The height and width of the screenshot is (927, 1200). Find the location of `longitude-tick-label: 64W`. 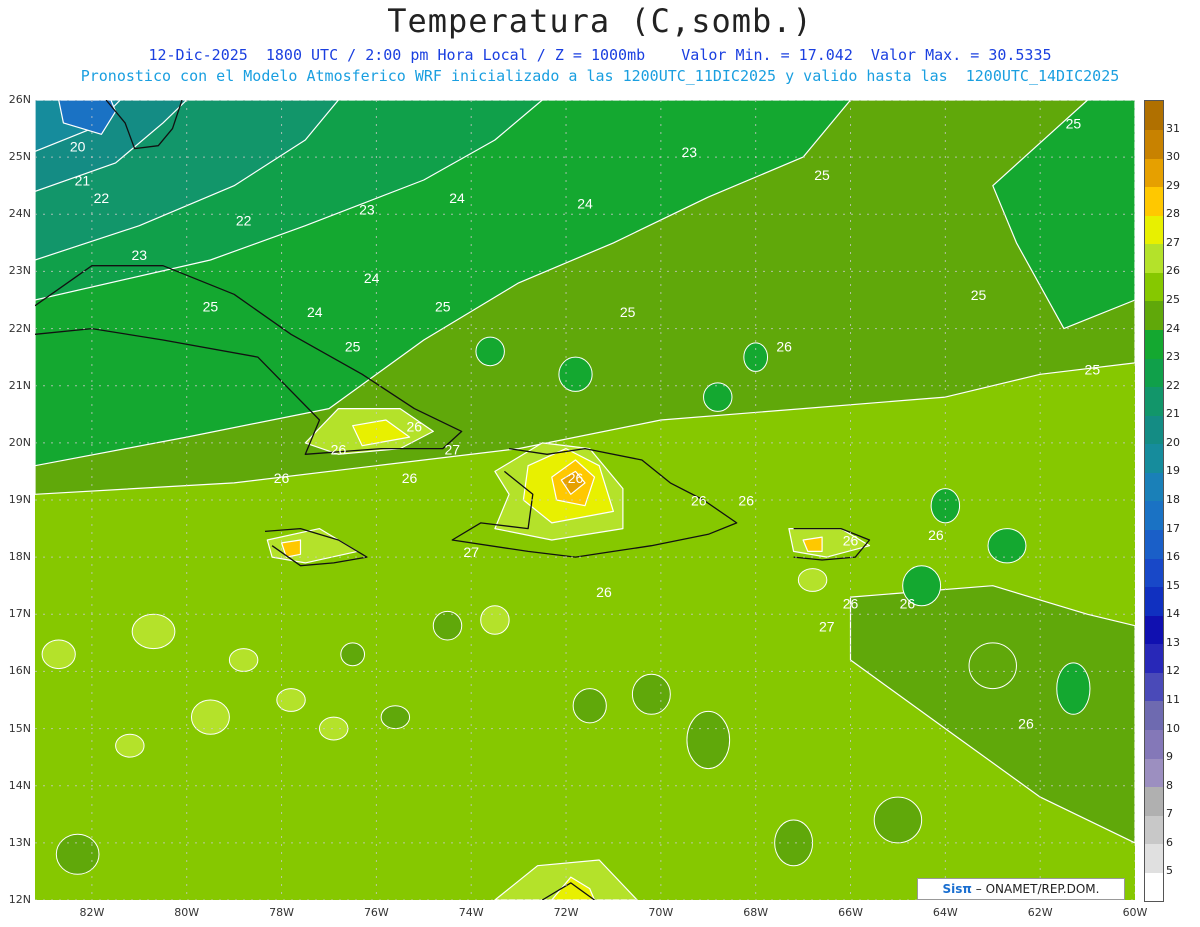

longitude-tick-label: 64W is located at coordinates (945, 912).